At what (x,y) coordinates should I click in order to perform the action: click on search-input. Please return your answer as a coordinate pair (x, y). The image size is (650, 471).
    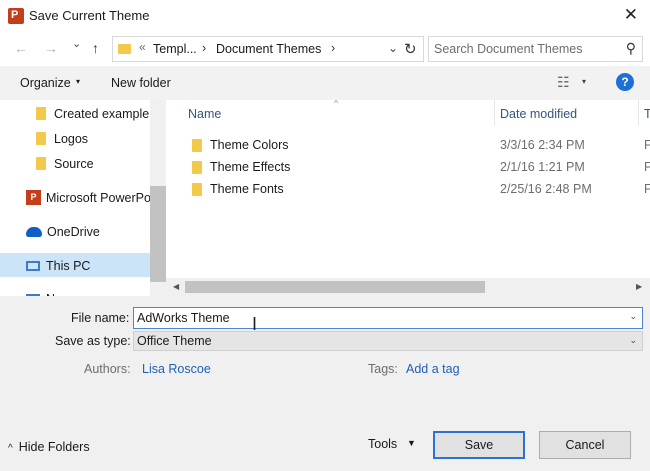
    Looking at the image, I should click on (524, 49).